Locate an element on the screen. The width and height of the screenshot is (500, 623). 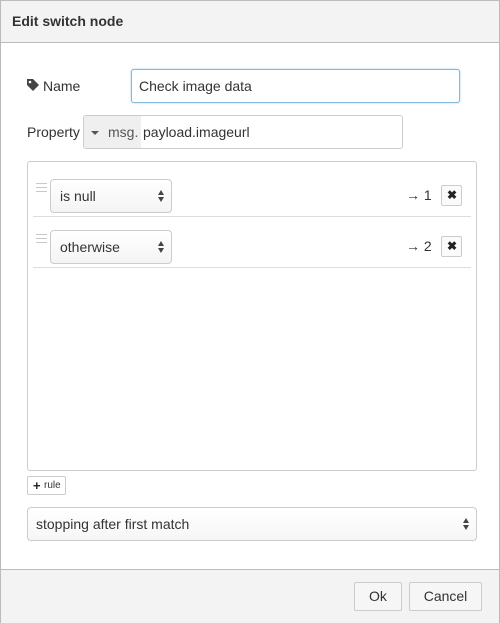
rule-operator-value: otherwise is located at coordinates (90, 247).